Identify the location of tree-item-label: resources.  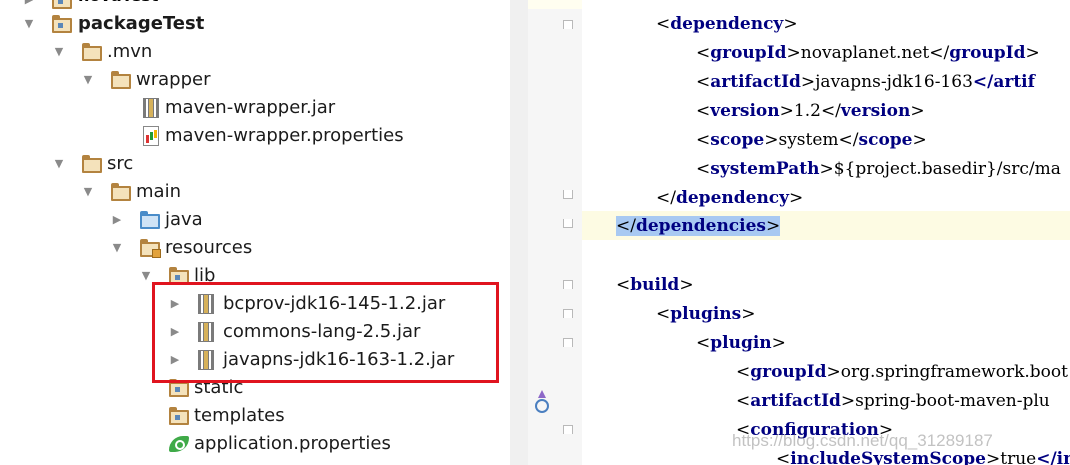
(209, 247).